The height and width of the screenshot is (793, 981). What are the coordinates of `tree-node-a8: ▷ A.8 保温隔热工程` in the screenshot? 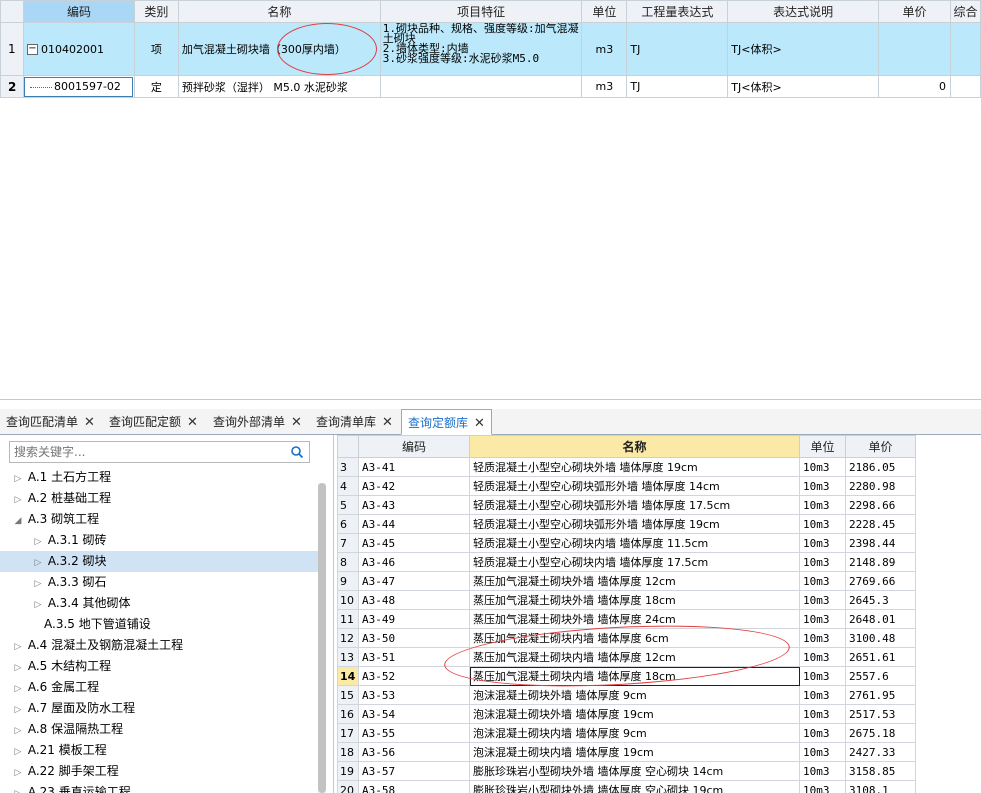 It's located at (159, 729).